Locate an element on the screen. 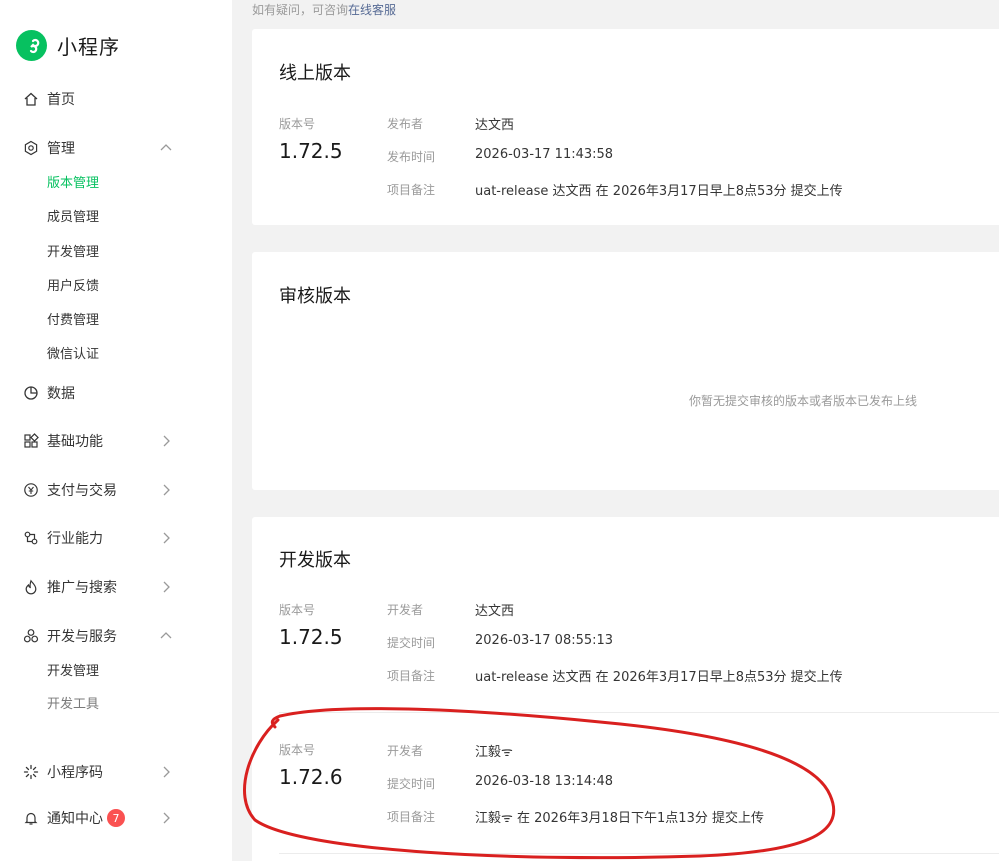  sidebar-item-dev-manage: 开发管理 is located at coordinates (73, 253).